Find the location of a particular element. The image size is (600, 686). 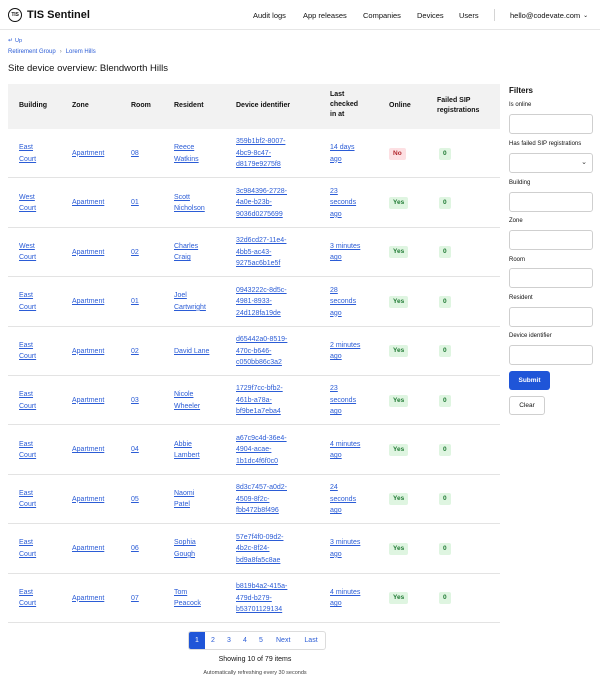

device-identifier-link-line: d8179e9275f8 is located at coordinates (260, 165).